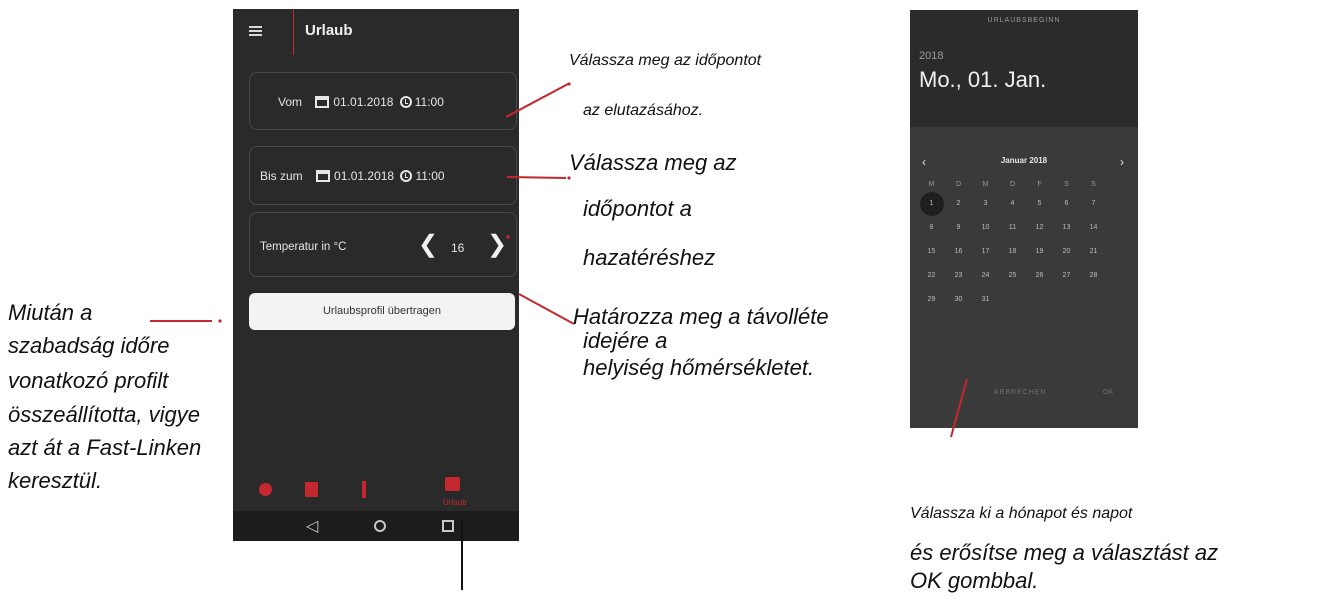 The width and height of the screenshot is (1341, 604). I want to click on note-text: Válassza meg az időpontot, so click(665, 60).